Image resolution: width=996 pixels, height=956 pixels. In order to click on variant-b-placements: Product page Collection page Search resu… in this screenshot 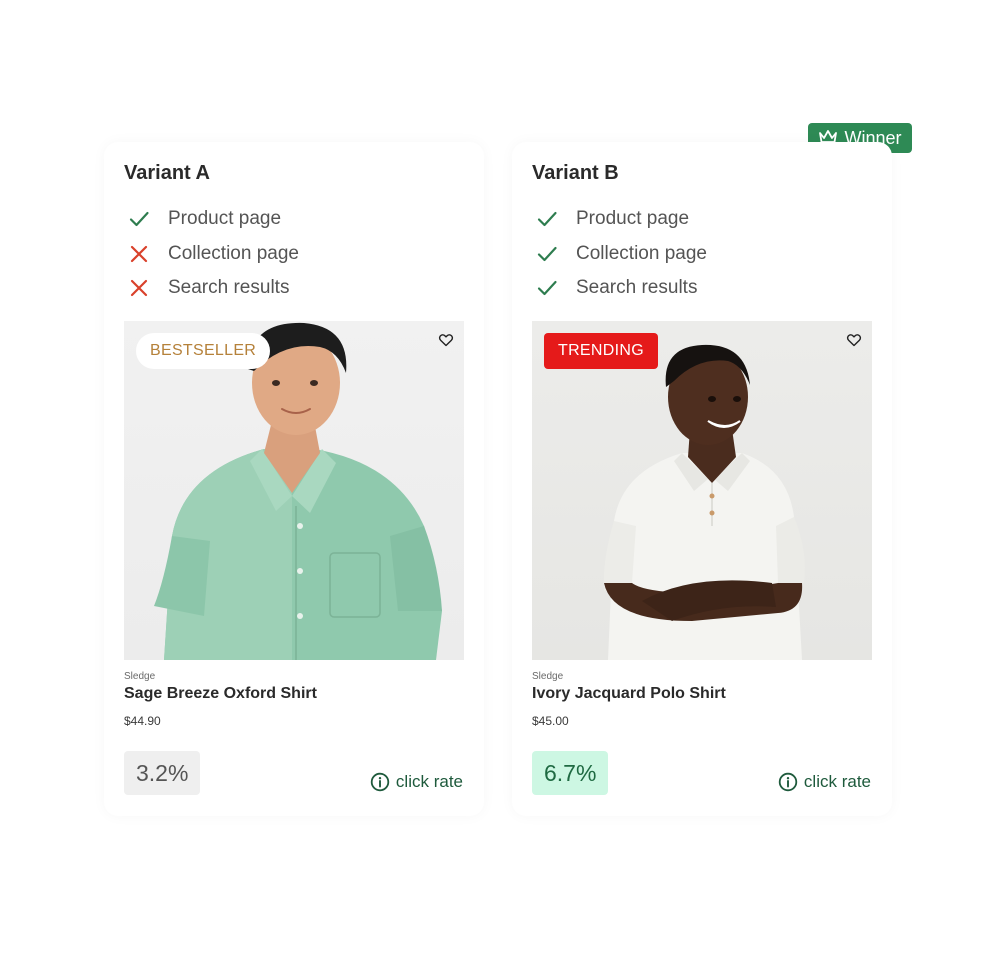, I will do `click(621, 254)`.